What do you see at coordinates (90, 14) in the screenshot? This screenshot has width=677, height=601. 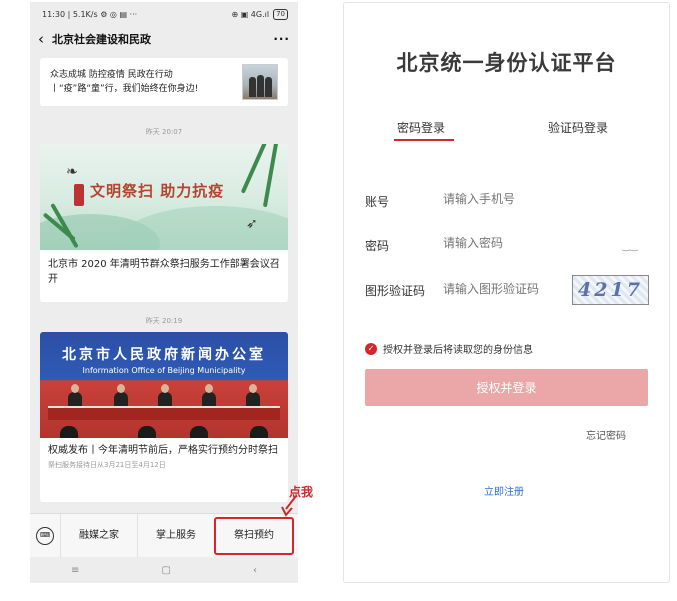 I see `status-time: 11:30 | 5.1K/s ⚙ ◎ ▤ ···` at bounding box center [90, 14].